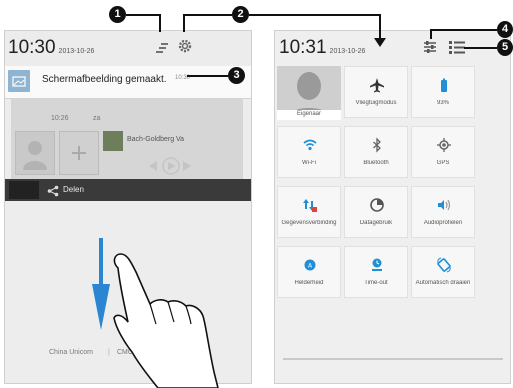  Describe the element at coordinates (310, 145) in the screenshot. I see `wifi-icon` at that location.